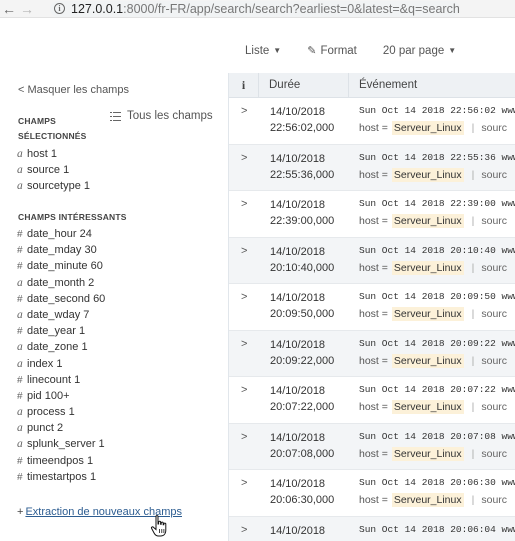  I want to click on field-name: process, so click(46, 412).